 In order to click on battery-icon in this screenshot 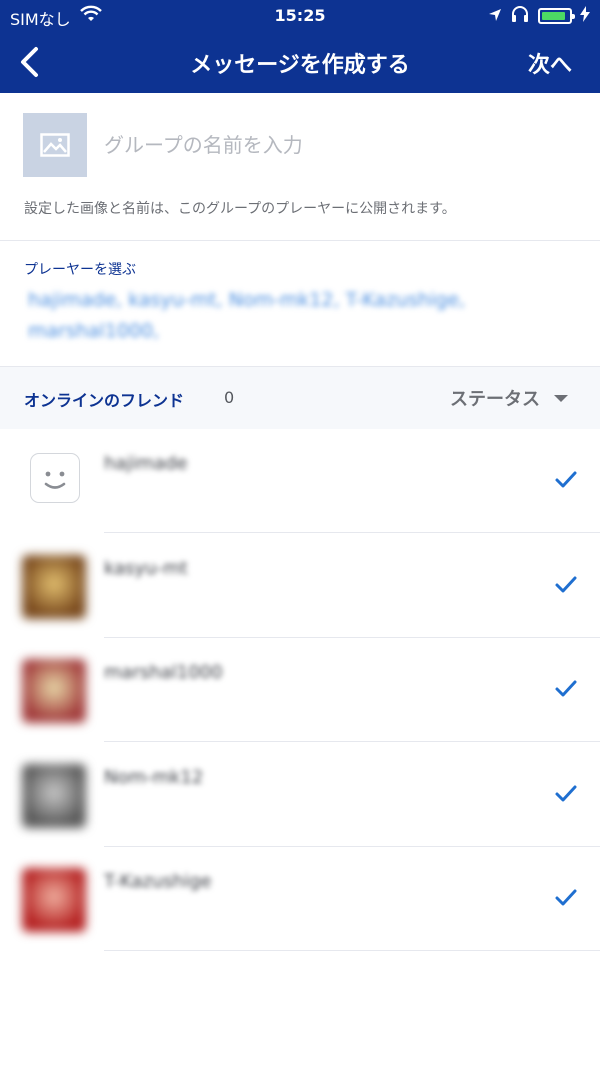, I will do `click(556, 16)`.